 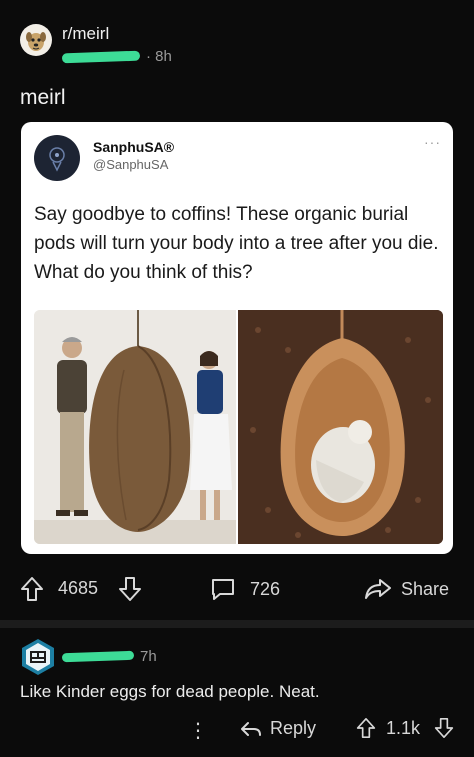 I want to click on reply-label: Reply, so click(x=293, y=728).